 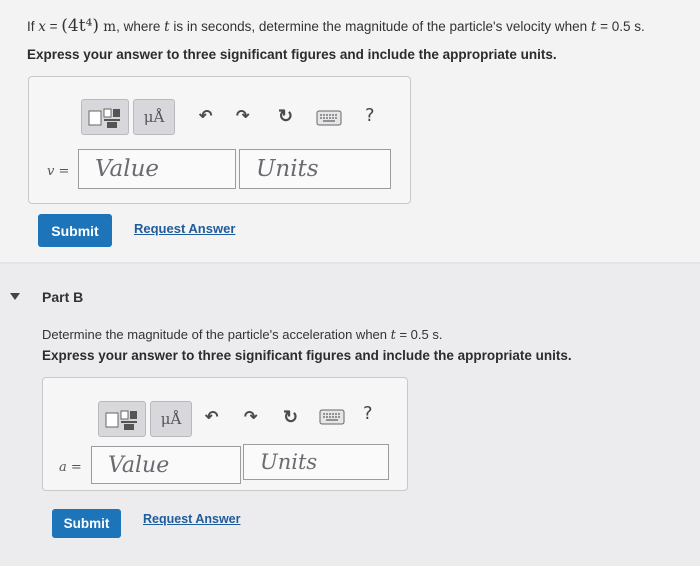 What do you see at coordinates (219, 140) in the screenshot?
I see `part-a-answer-box: μÅ ↶ ↷ ↻ ? v = Value Units` at bounding box center [219, 140].